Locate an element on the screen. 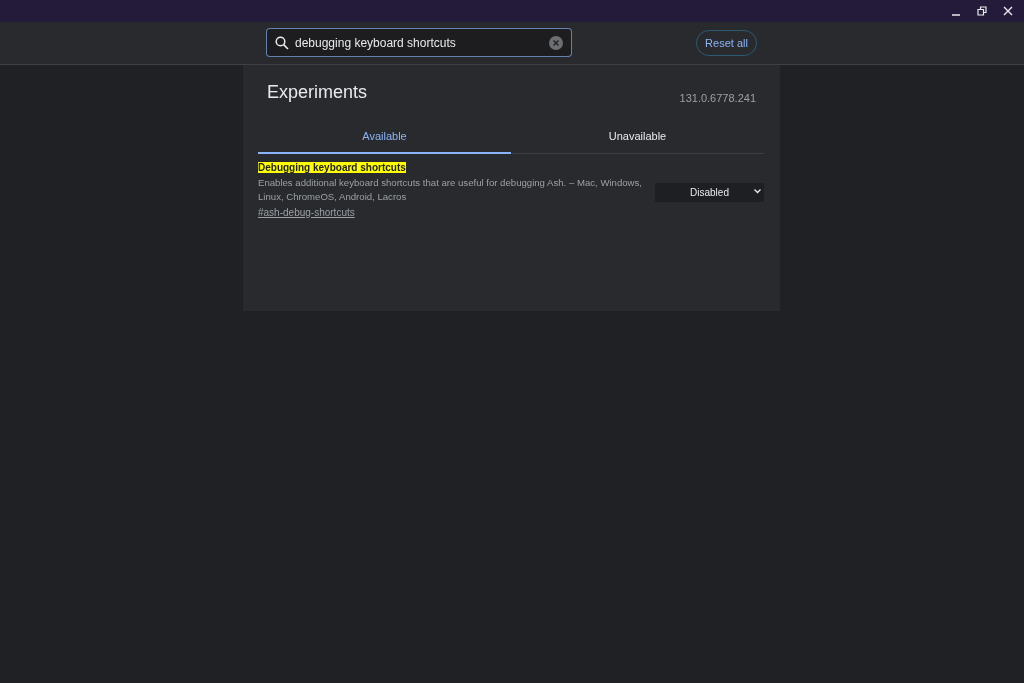 The width and height of the screenshot is (1024, 683). clear-button is located at coordinates (556, 42).